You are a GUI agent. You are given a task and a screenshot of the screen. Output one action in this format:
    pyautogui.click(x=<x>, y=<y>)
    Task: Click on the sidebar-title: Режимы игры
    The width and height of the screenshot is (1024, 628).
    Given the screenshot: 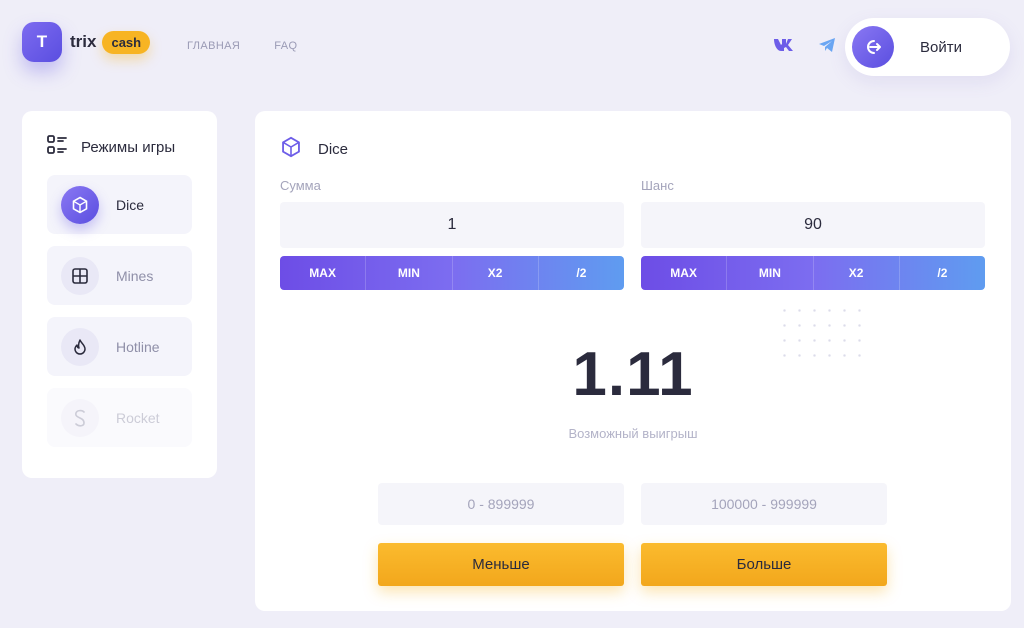 What is the action you would take?
    pyautogui.click(x=119, y=147)
    